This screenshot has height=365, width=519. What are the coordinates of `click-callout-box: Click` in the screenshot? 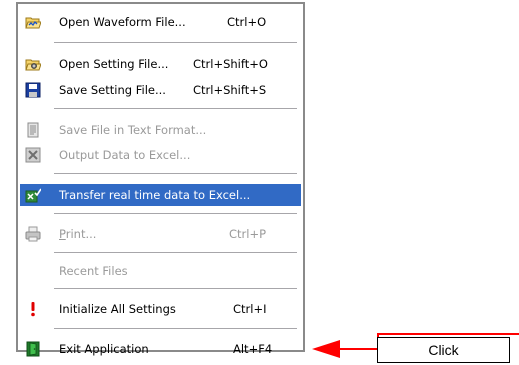 It's located at (443, 350).